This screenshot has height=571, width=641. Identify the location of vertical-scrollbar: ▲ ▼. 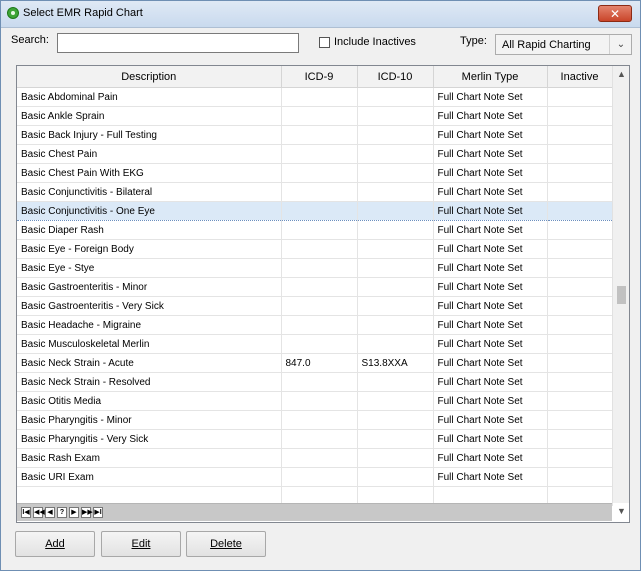
(620, 291).